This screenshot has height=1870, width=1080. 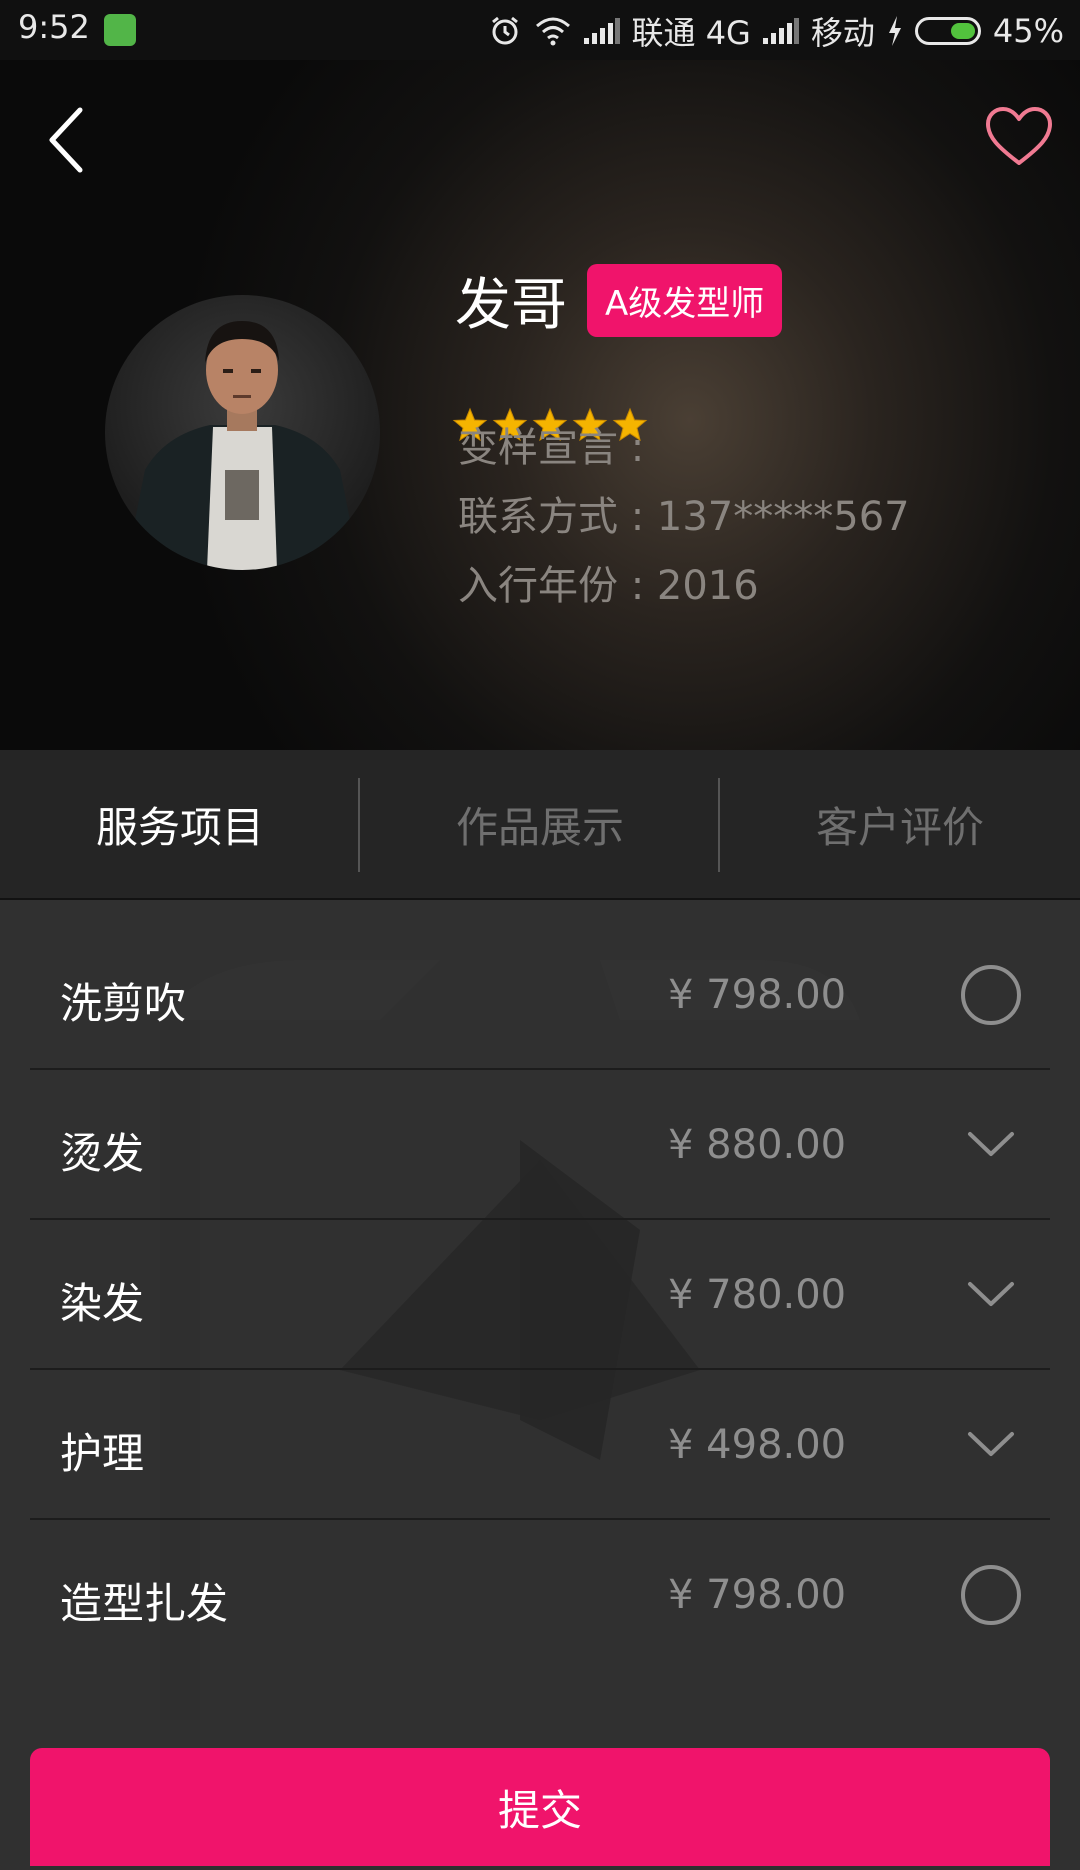 What do you see at coordinates (757, 1145) in the screenshot?
I see `service-price: ¥ 880.00` at bounding box center [757, 1145].